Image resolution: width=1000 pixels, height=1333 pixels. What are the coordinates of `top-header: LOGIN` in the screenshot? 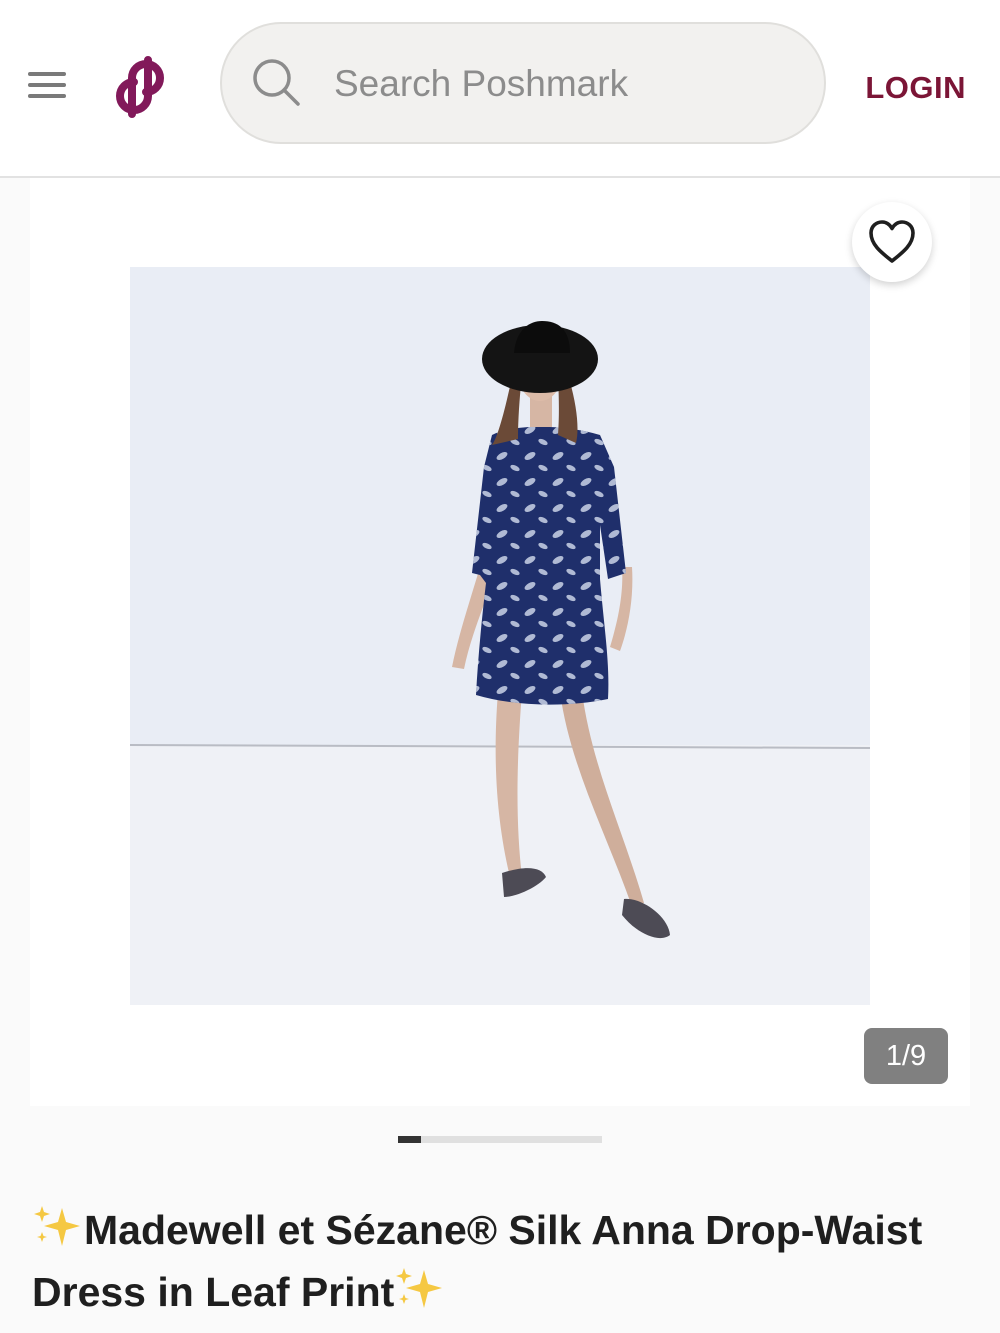 It's located at (500, 89).